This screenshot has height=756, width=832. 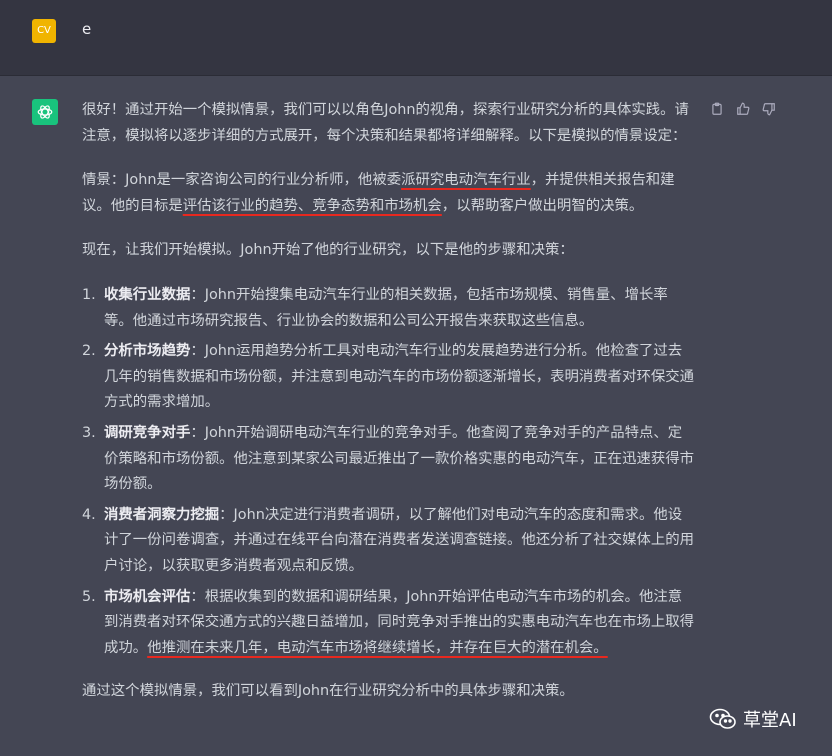 What do you see at coordinates (44, 31) in the screenshot?
I see `user-avatar: CV` at bounding box center [44, 31].